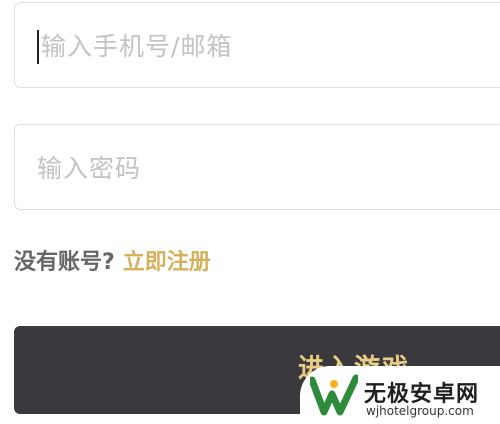  Describe the element at coordinates (420, 411) in the screenshot. I see `watermark-url: wjhotelgroup.com` at that location.